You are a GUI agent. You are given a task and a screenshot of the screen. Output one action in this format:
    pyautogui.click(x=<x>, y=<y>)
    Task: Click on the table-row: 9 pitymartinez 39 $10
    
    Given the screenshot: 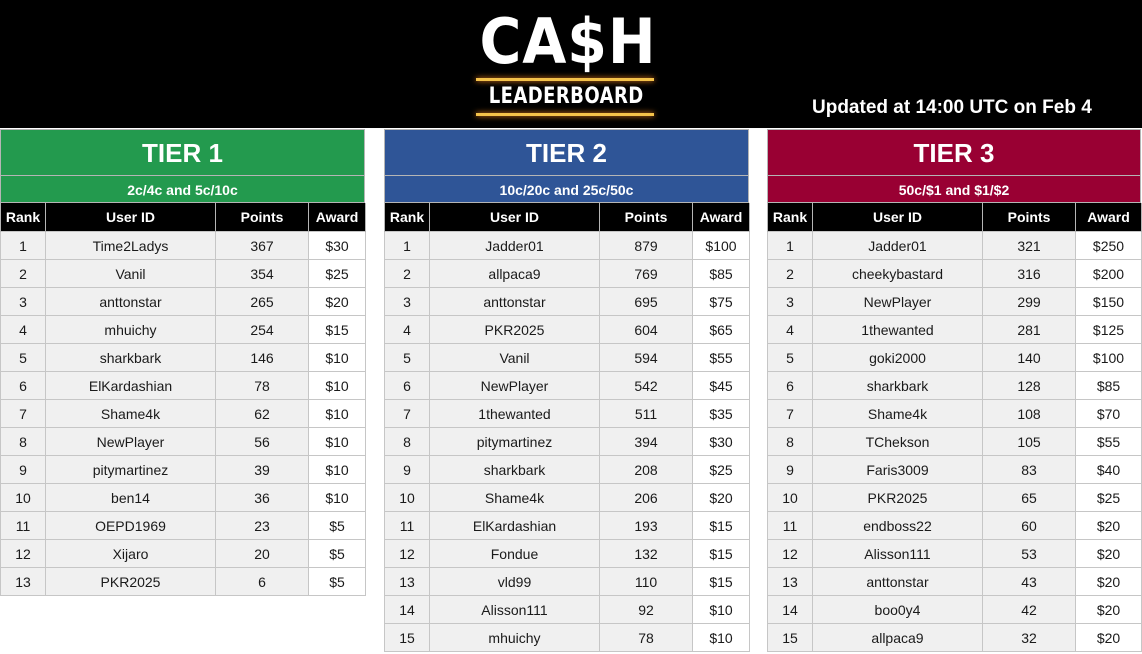 What is the action you would take?
    pyautogui.click(x=183, y=469)
    